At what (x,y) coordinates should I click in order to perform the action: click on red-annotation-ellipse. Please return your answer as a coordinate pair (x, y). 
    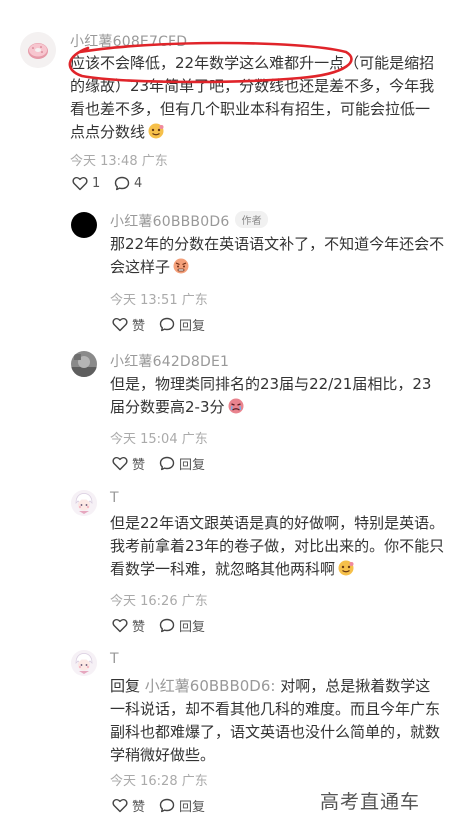
    Looking at the image, I should click on (210, 62).